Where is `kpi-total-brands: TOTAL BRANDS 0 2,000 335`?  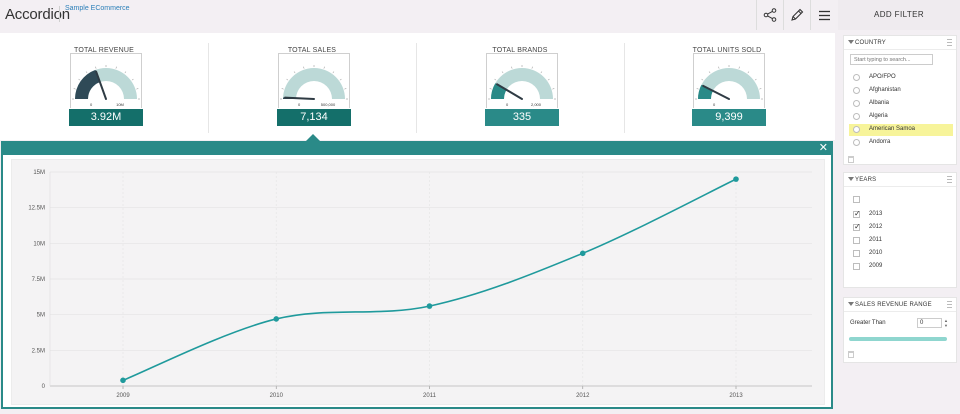 kpi-total-brands: TOTAL BRANDS 0 2,000 335 is located at coordinates (520, 86).